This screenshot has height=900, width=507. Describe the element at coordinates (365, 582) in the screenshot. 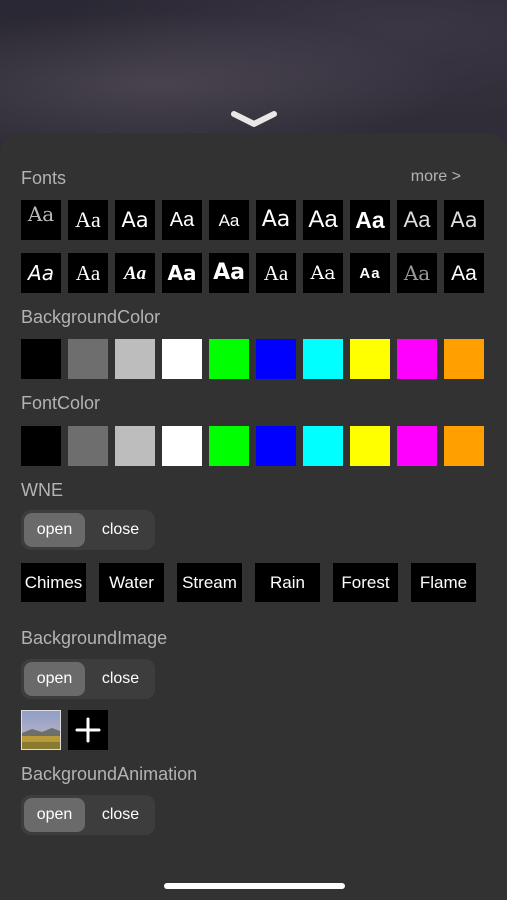

I see `sound-forest-button: Forest` at that location.